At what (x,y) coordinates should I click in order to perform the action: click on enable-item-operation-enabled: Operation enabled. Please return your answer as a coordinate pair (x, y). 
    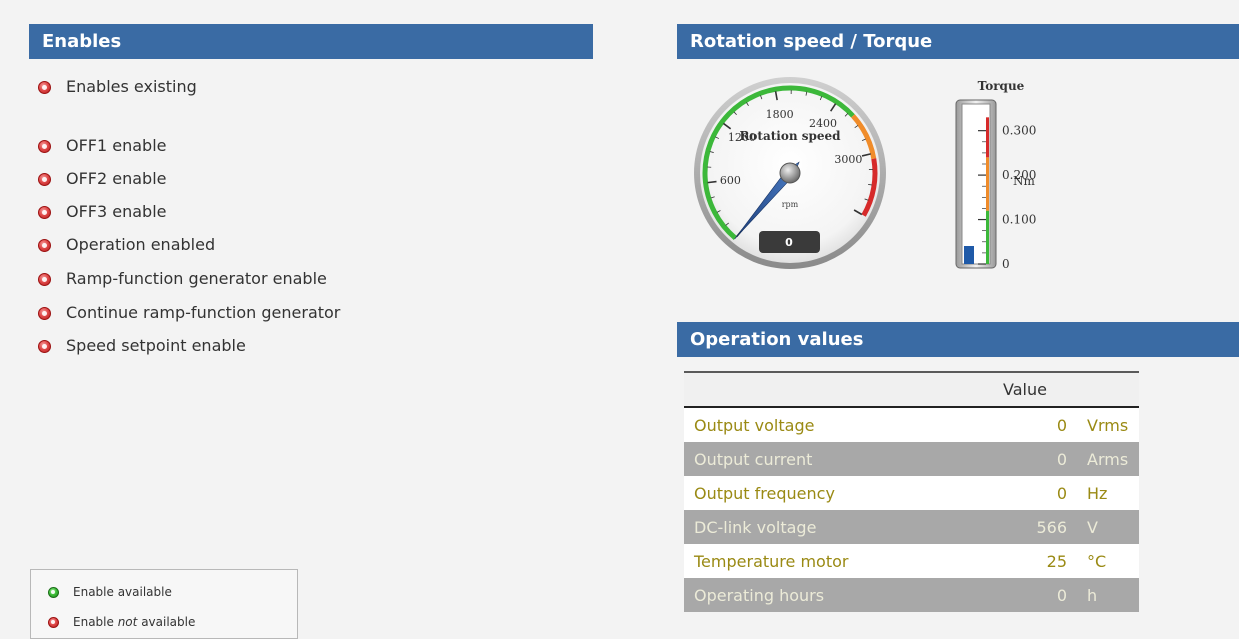
    Looking at the image, I should click on (126, 245).